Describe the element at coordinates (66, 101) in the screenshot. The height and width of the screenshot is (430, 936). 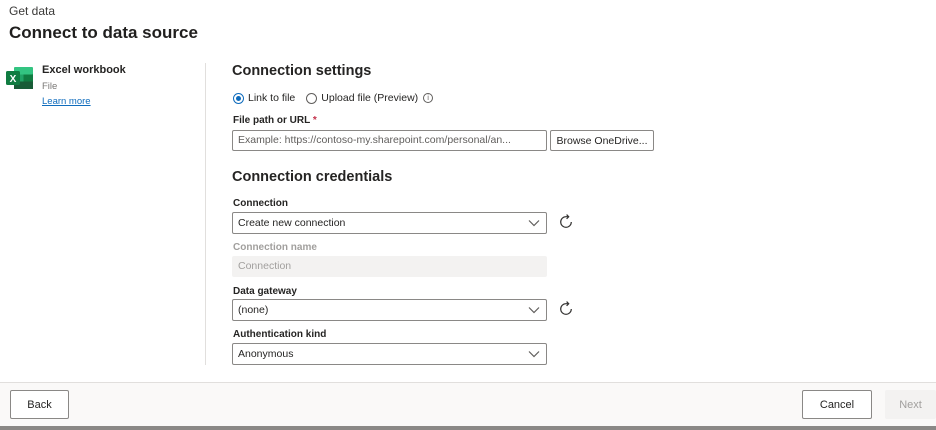
I see `learn-more-link: Learn more` at that location.